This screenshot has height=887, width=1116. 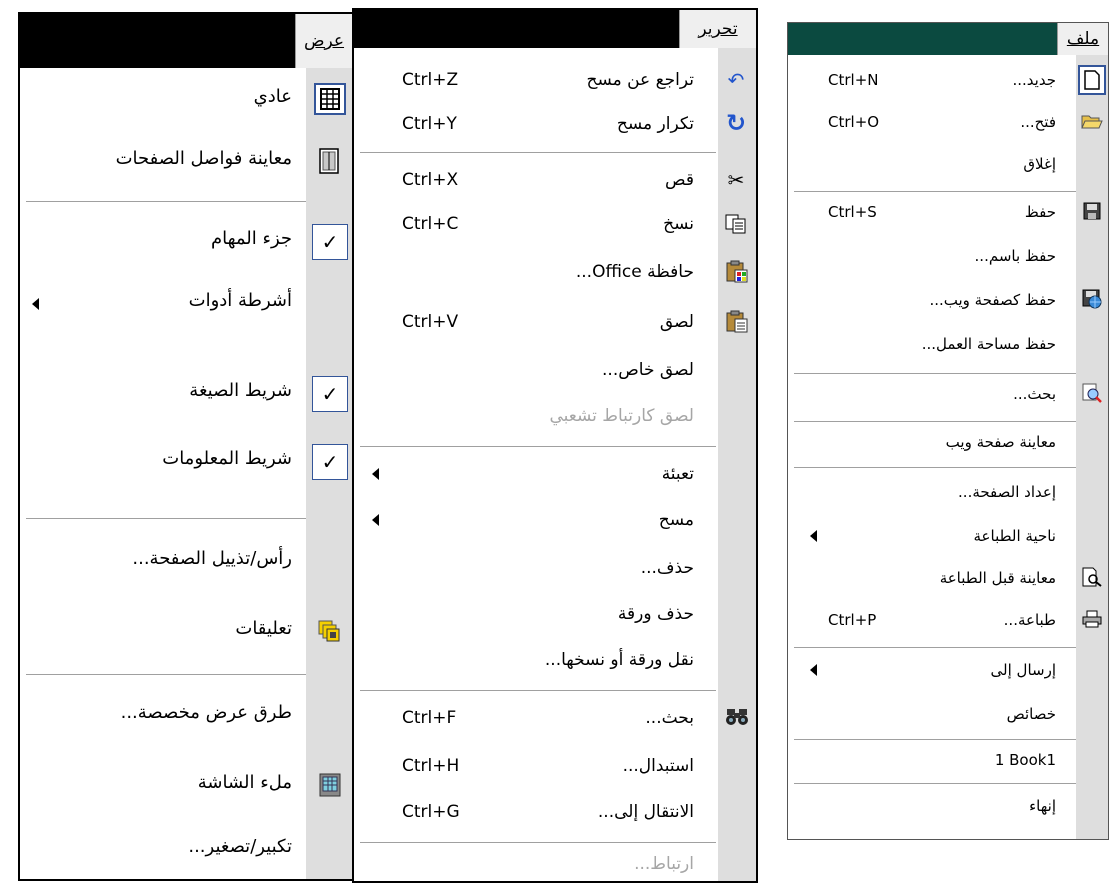 What do you see at coordinates (555, 813) in the screenshot?
I see `edit-goto: الانتقال إلى... Ctrl+G` at bounding box center [555, 813].